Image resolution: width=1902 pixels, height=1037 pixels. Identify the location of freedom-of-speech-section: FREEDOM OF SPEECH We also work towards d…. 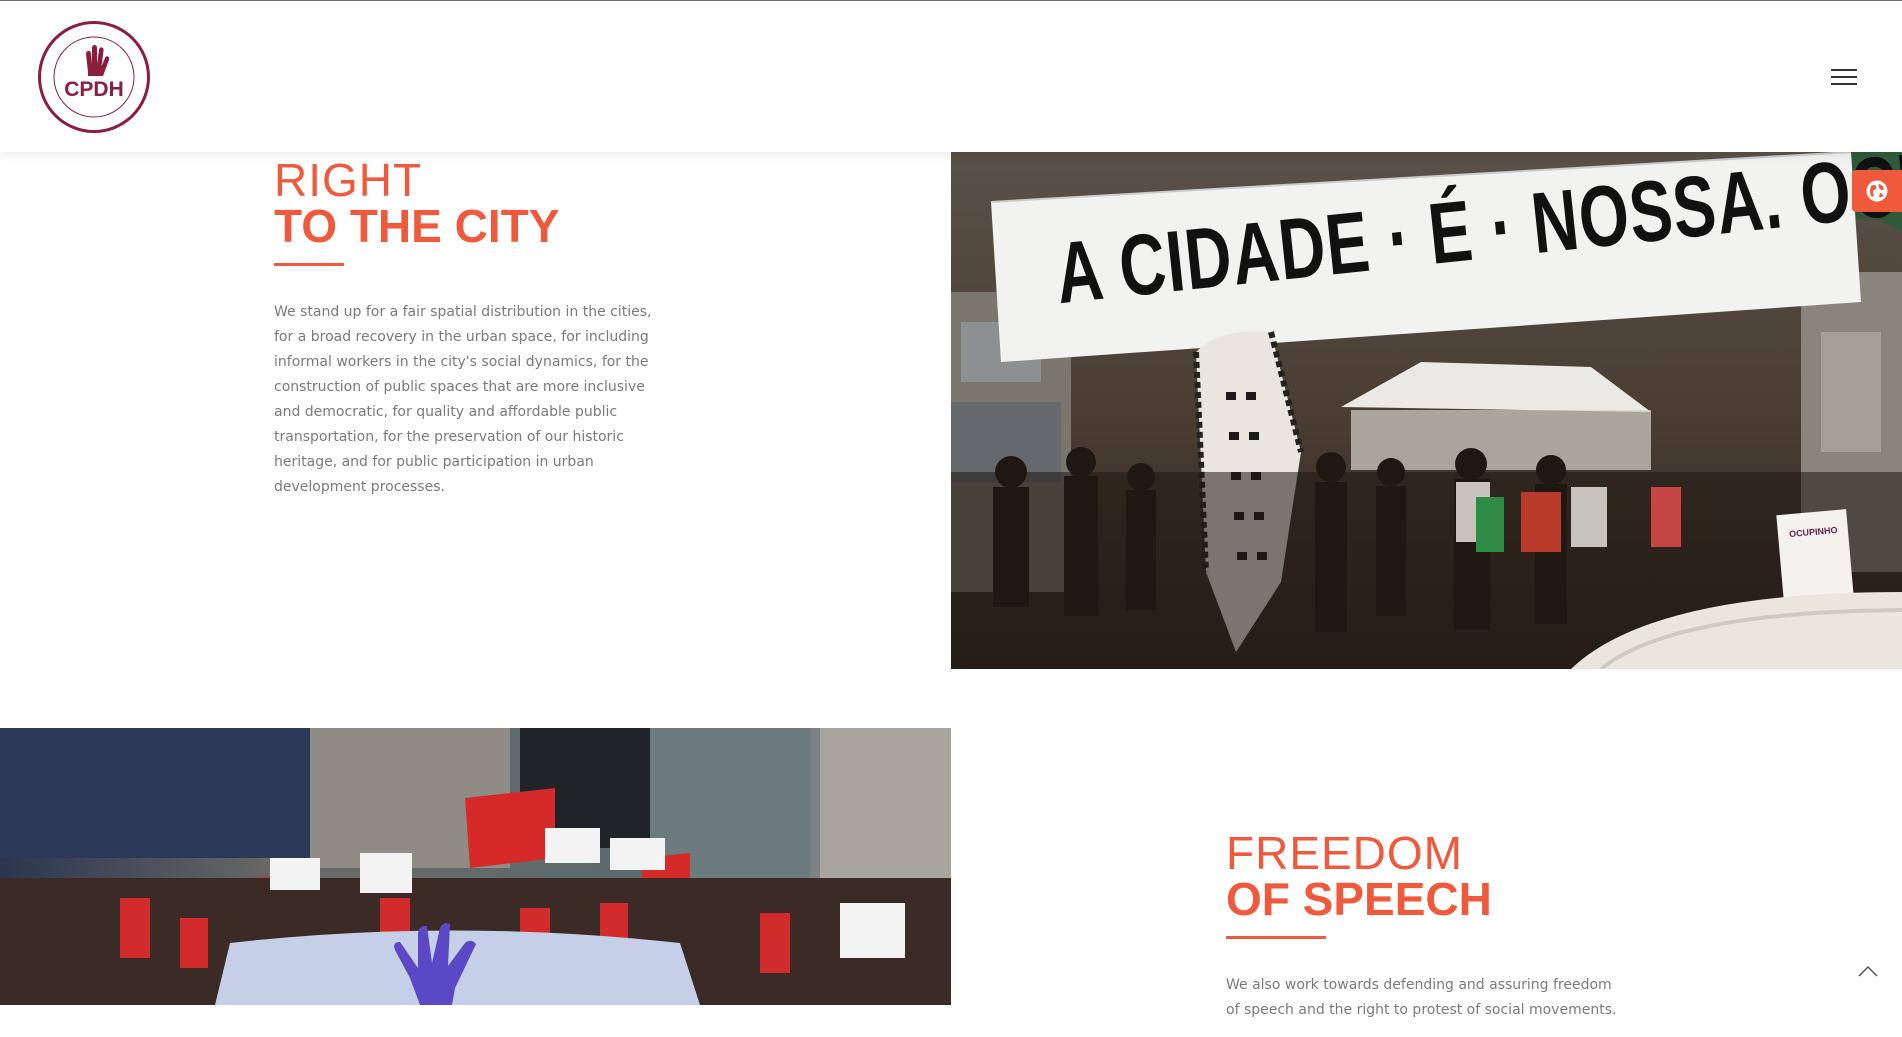
(1426, 933).